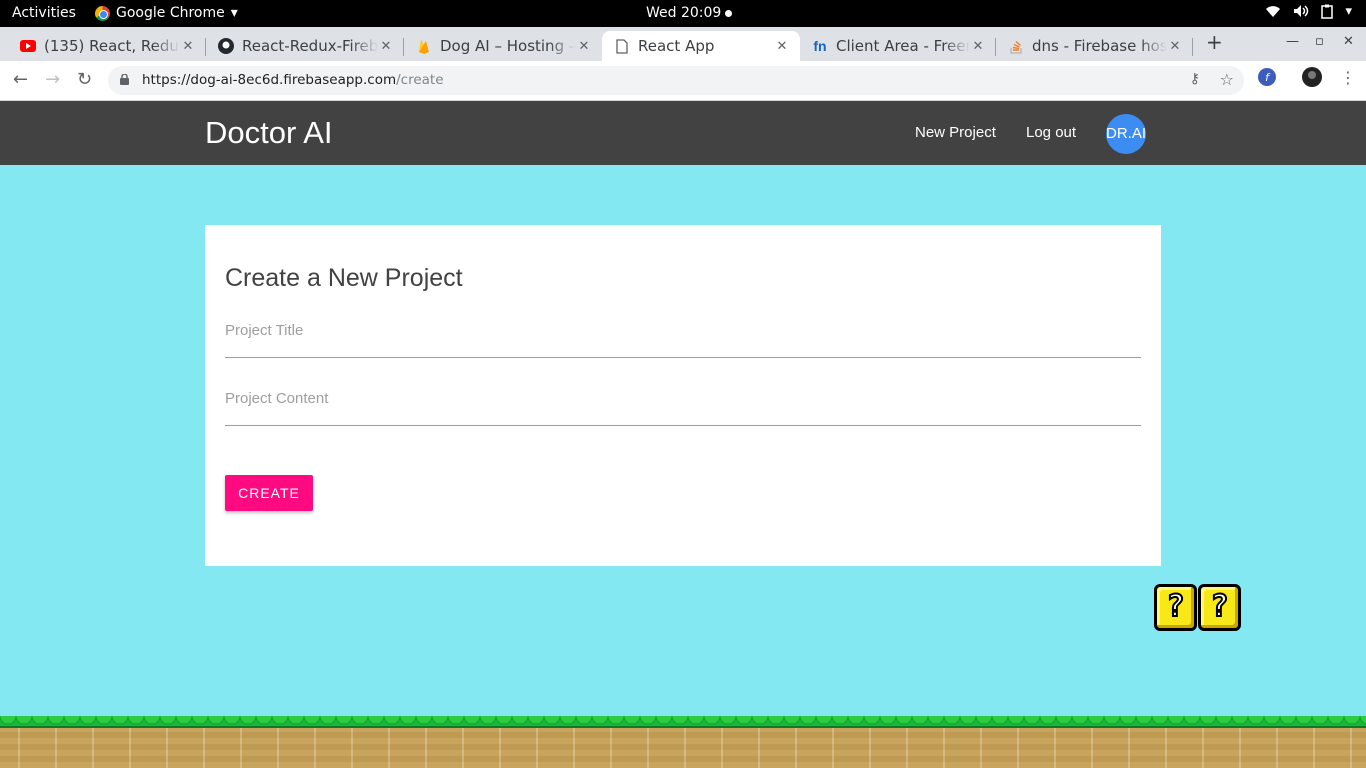 The height and width of the screenshot is (768, 1366). What do you see at coordinates (344, 278) in the screenshot?
I see `form-heading: Create a New Project` at bounding box center [344, 278].